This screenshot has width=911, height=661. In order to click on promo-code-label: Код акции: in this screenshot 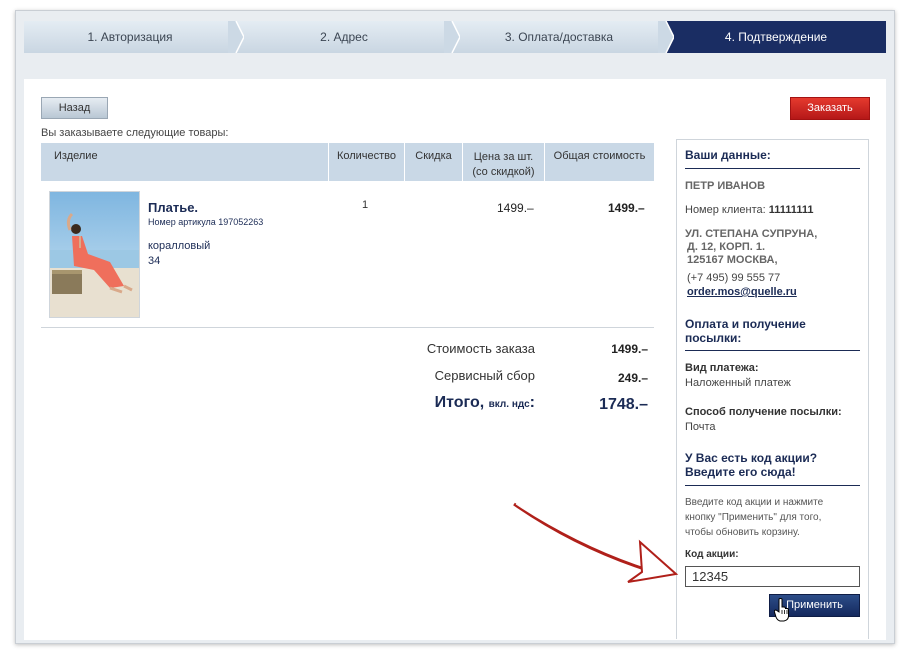, I will do `click(712, 554)`.